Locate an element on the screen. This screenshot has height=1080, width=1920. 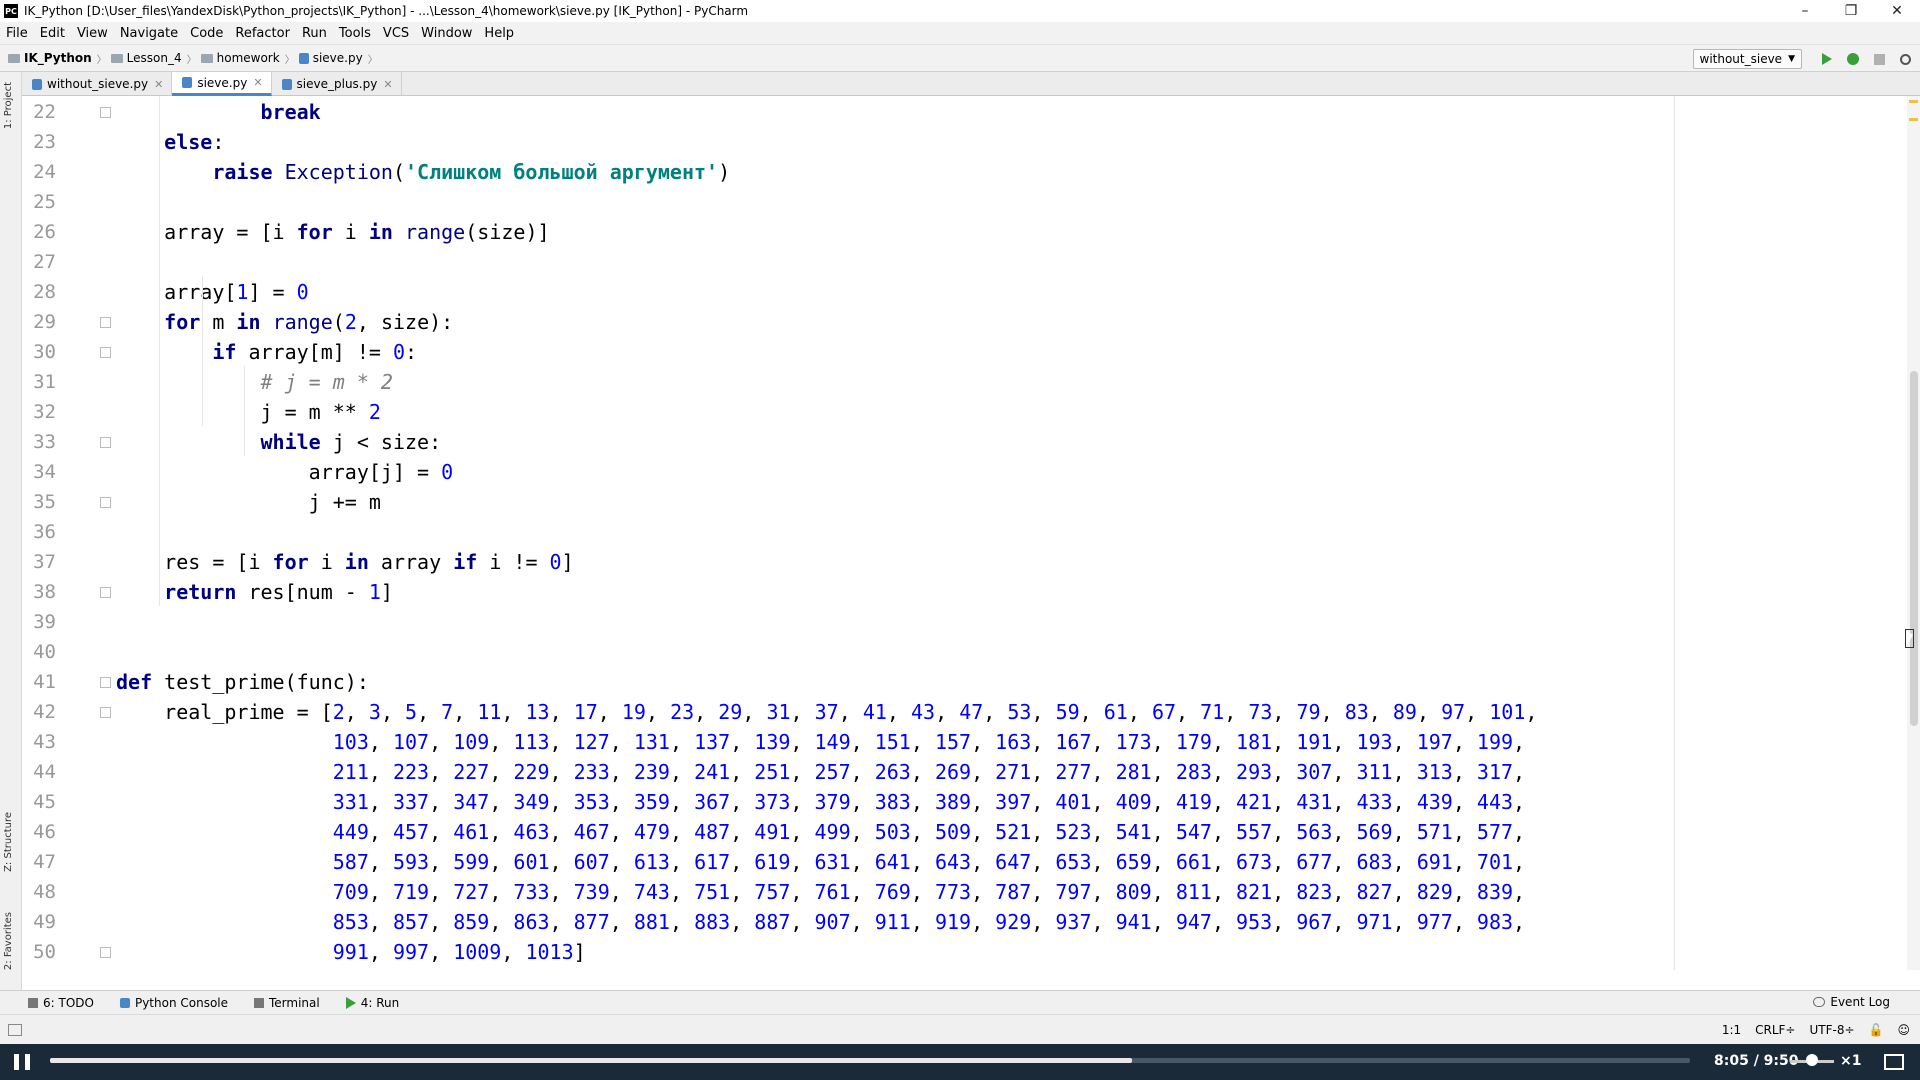
editor-scrollbar is located at coordinates (1913, 533).